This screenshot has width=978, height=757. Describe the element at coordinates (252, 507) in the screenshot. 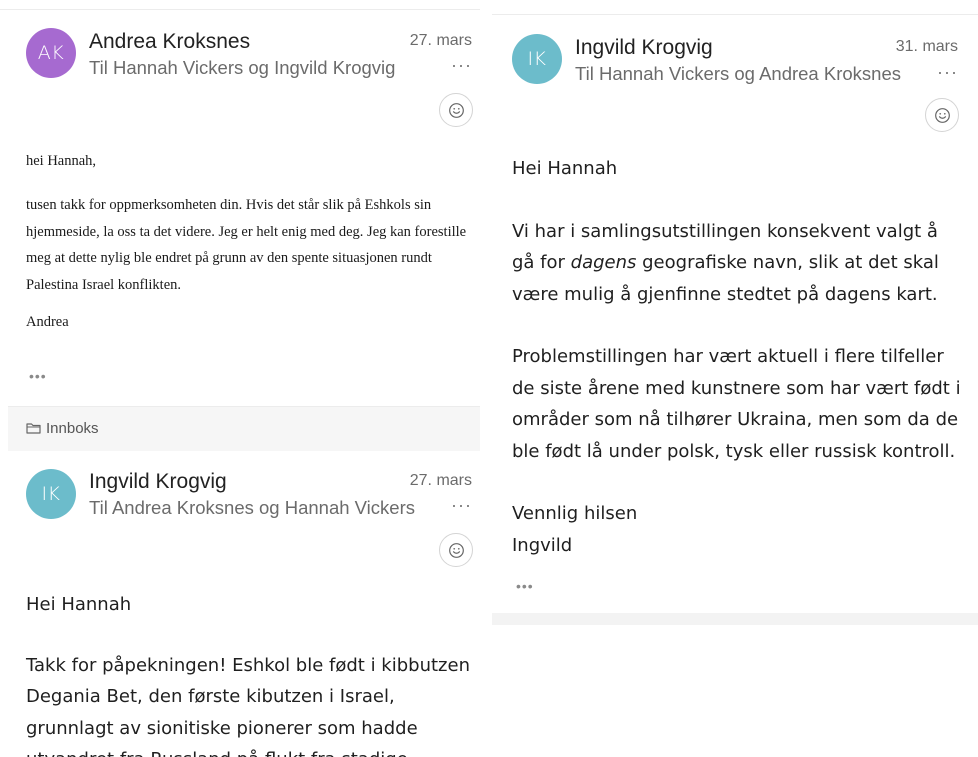

I see `recipients: Til Andrea Kroksnes og Hannah Vickers` at that location.